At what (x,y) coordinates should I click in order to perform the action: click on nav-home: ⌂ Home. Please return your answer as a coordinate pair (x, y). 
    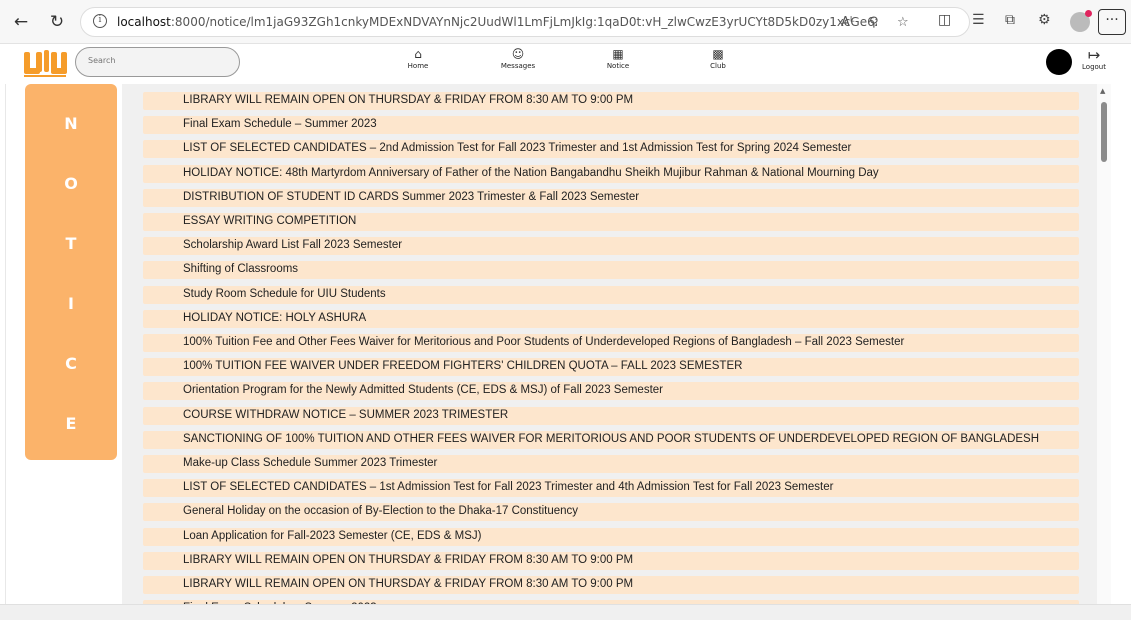
    Looking at the image, I should click on (418, 58).